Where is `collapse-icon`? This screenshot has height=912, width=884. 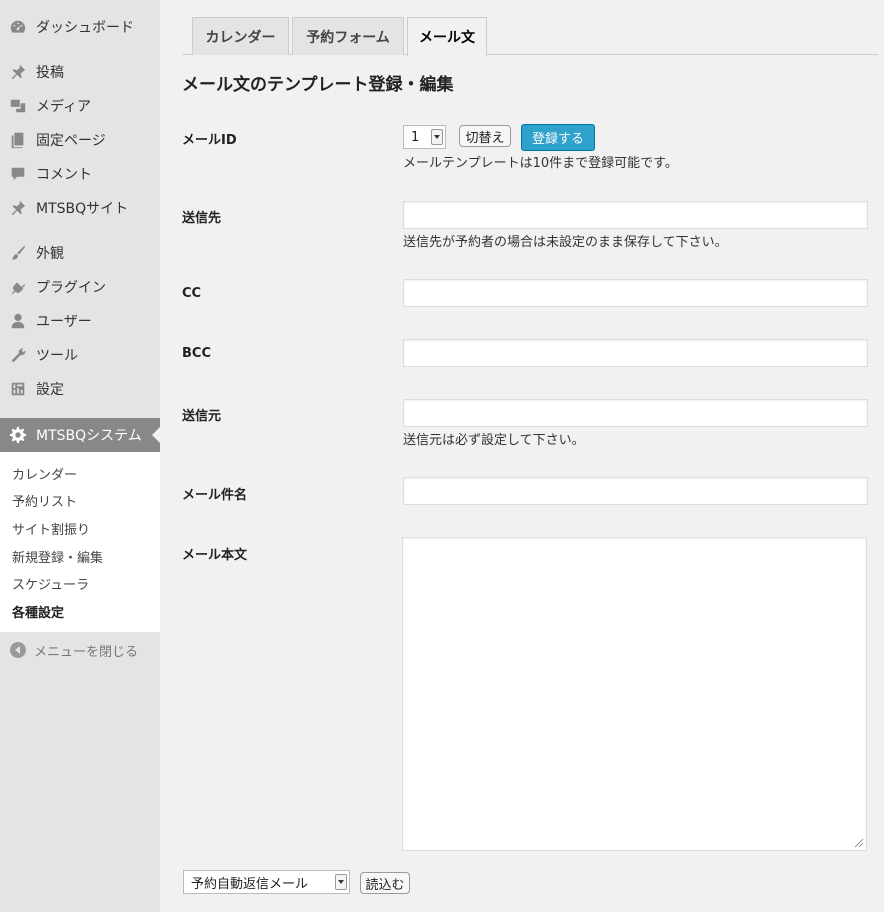 collapse-icon is located at coordinates (18, 650).